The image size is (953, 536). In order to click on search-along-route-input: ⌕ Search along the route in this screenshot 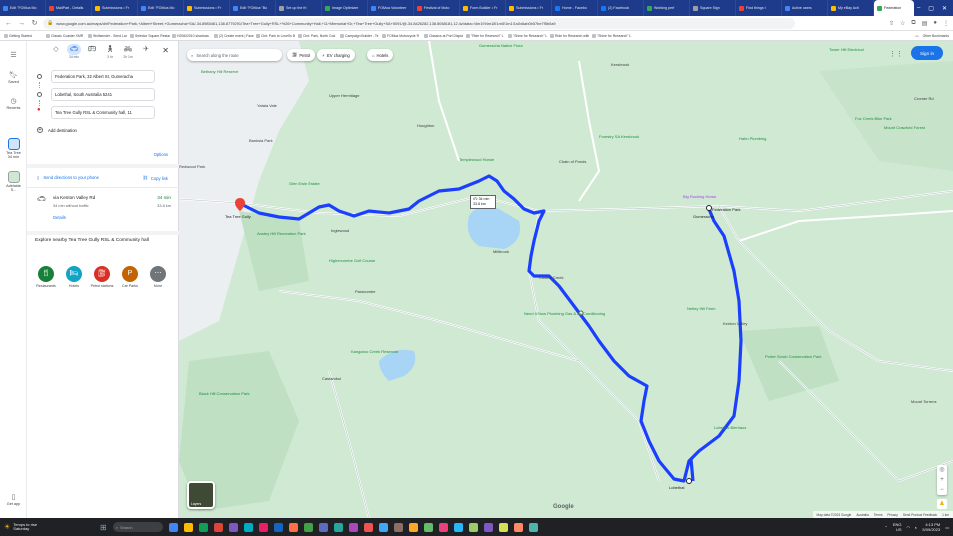, I will do `click(234, 55)`.